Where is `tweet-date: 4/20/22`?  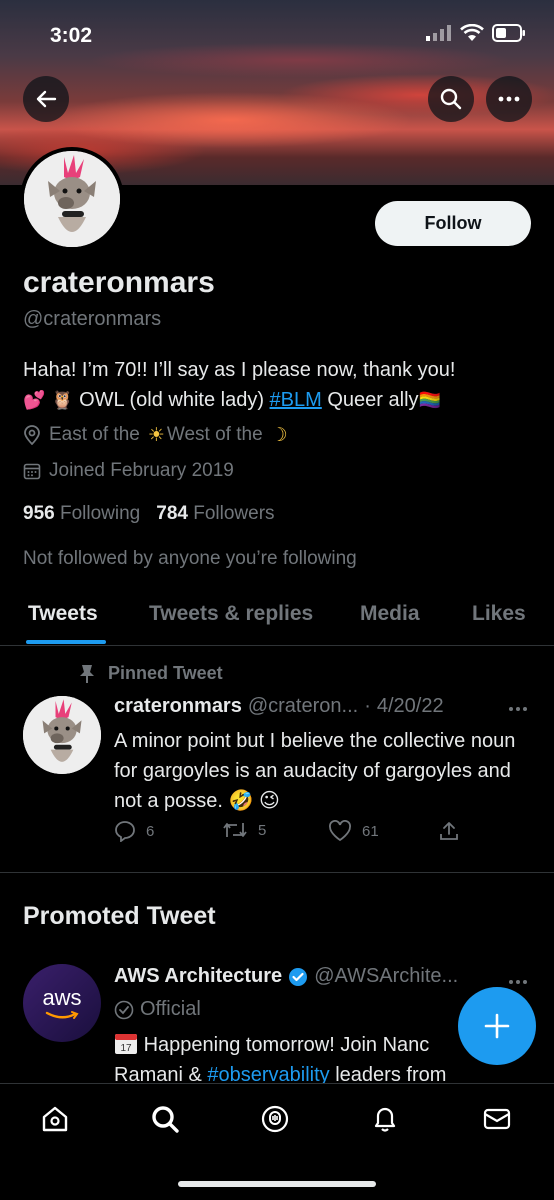
tweet-date: 4/20/22 is located at coordinates (410, 706).